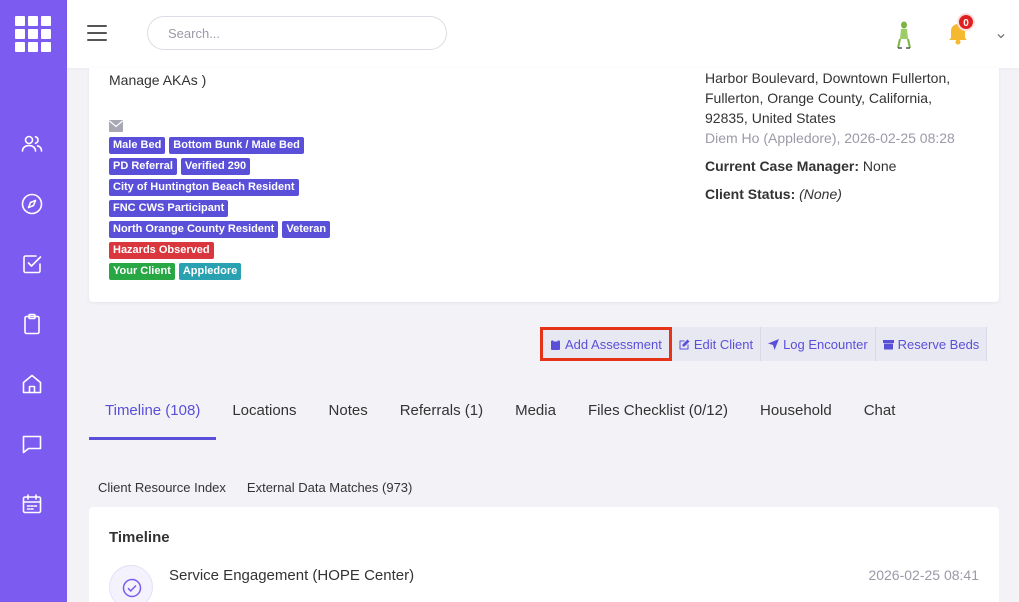 The image size is (1019, 602). I want to click on check-circle-icon, so click(131, 583).